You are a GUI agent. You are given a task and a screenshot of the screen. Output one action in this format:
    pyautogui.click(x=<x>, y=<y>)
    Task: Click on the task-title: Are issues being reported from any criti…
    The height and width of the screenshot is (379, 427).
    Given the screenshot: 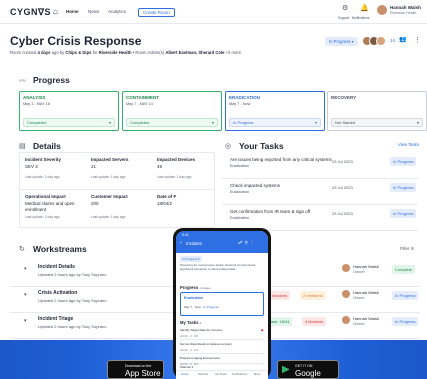 What is the action you would take?
    pyautogui.click(x=281, y=159)
    